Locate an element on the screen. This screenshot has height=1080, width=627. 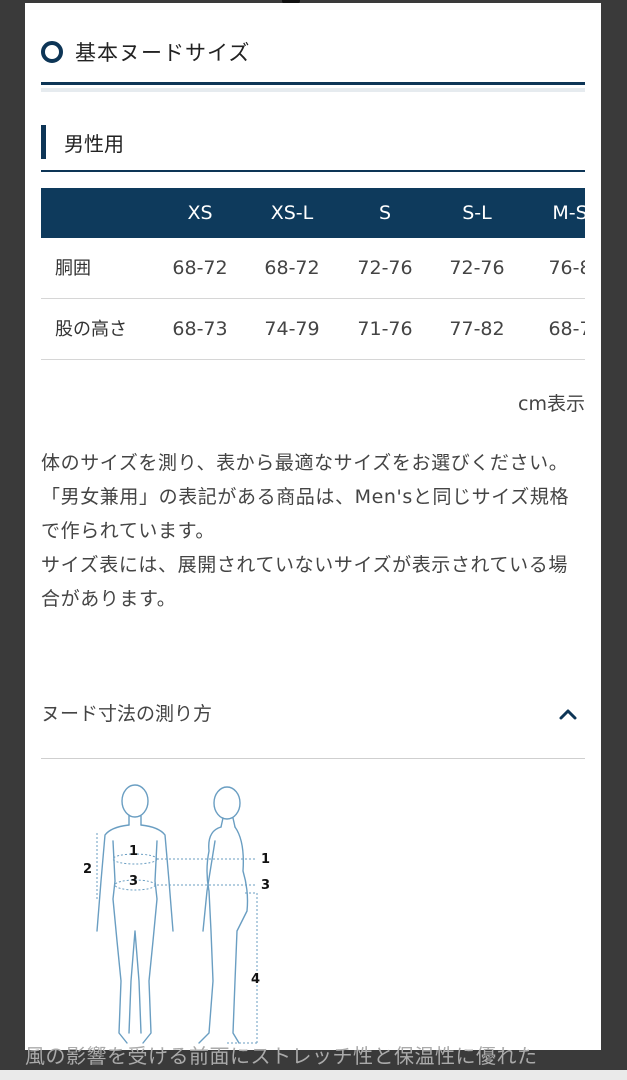
section-title: 基本ヌードサイズ is located at coordinates (163, 53).